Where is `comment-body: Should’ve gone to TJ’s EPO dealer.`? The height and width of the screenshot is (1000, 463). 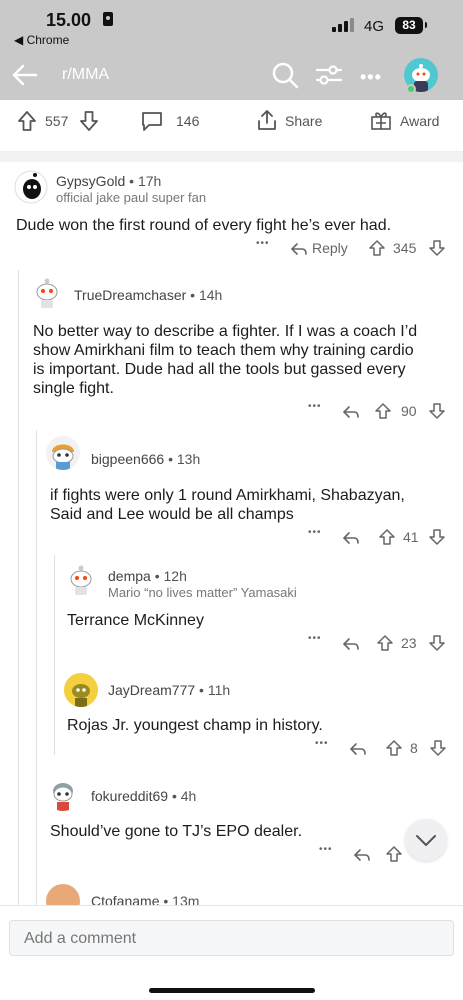 comment-body: Should’ve gone to TJ’s EPO dealer. is located at coordinates (176, 831).